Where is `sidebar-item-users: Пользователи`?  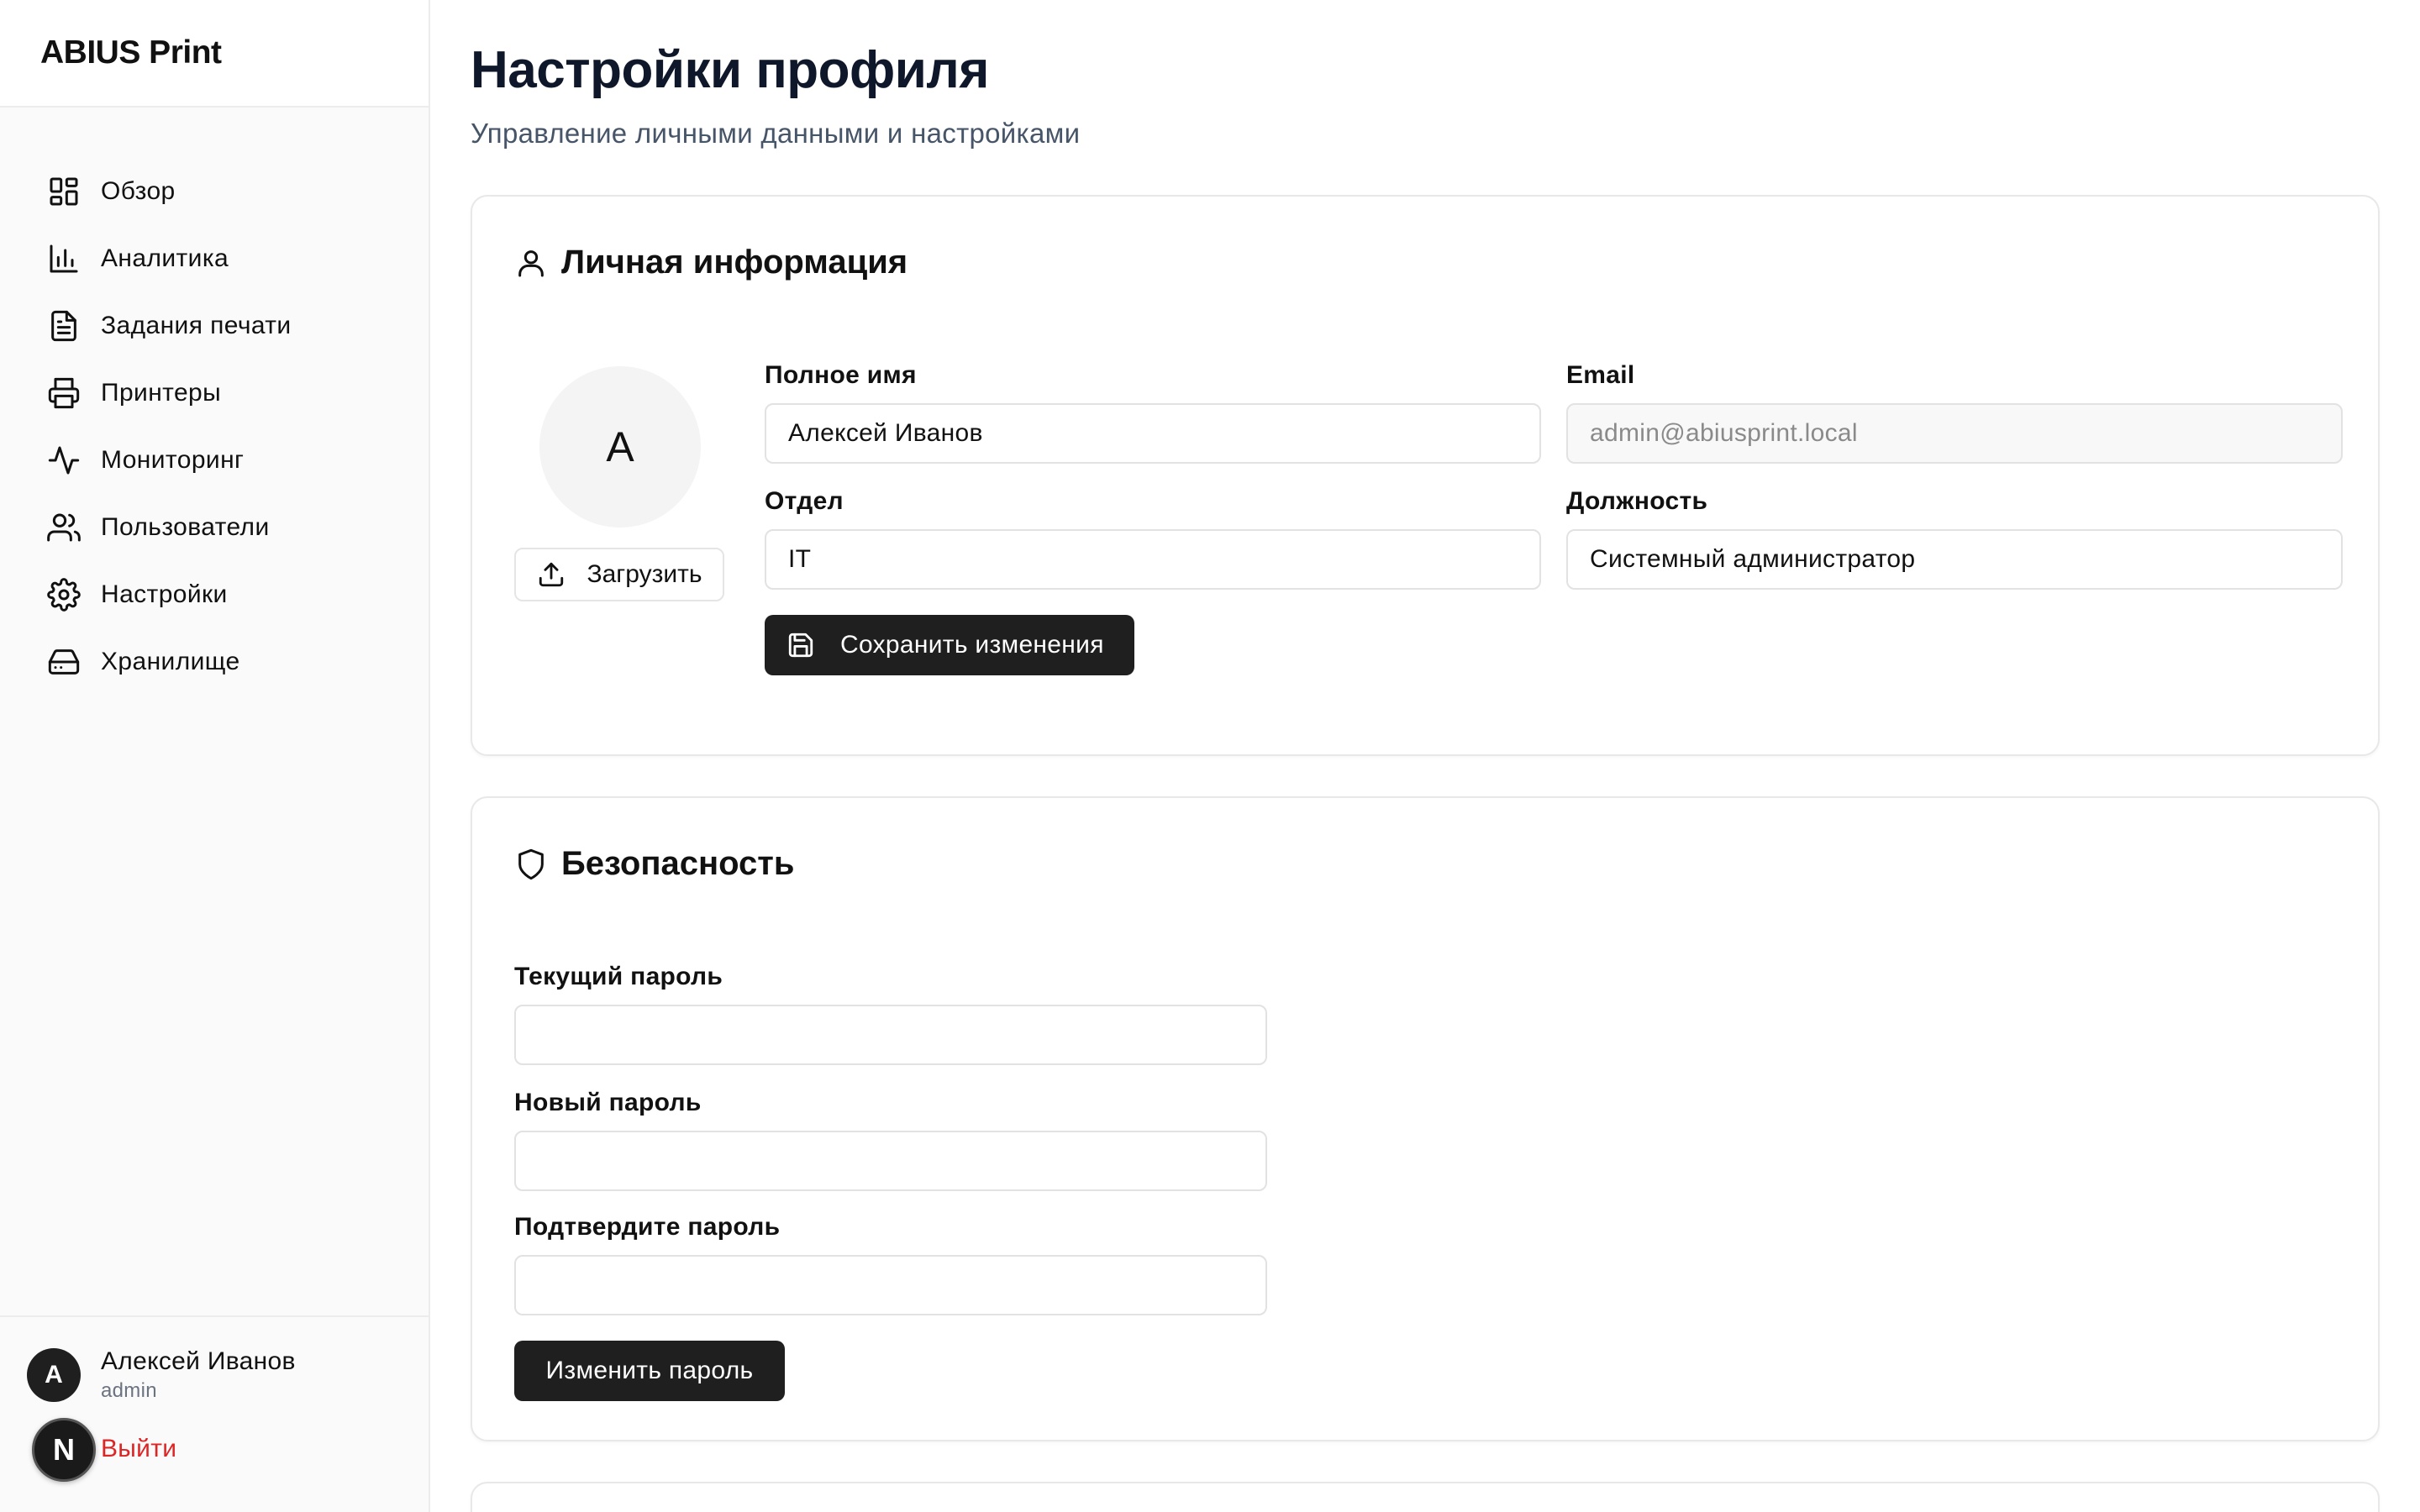 sidebar-item-users: Пользователи is located at coordinates (238, 527).